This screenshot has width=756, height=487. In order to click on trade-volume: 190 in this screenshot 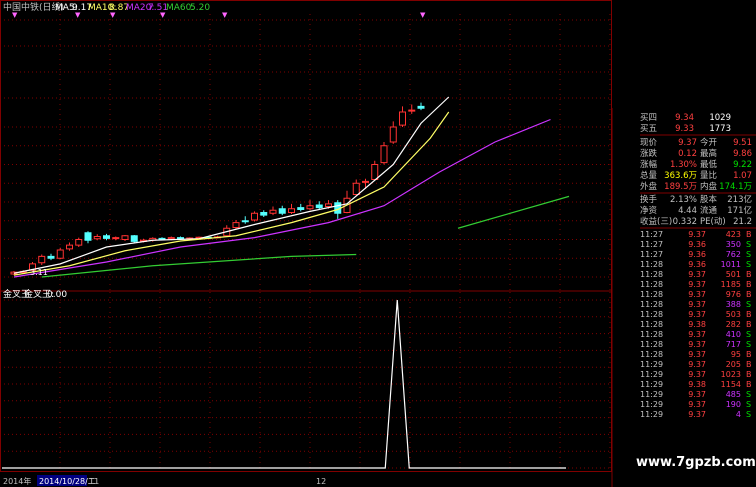, I will do `click(733, 404)`.